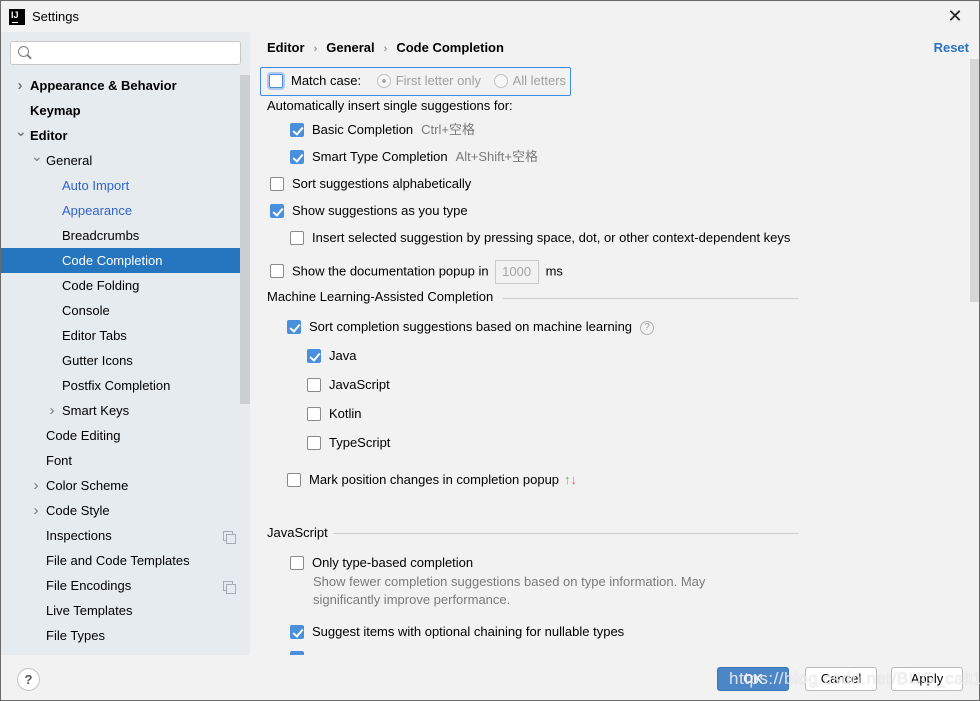 This screenshot has height=701, width=980. I want to click on type-based-label: Only type-based completion, so click(393, 562).